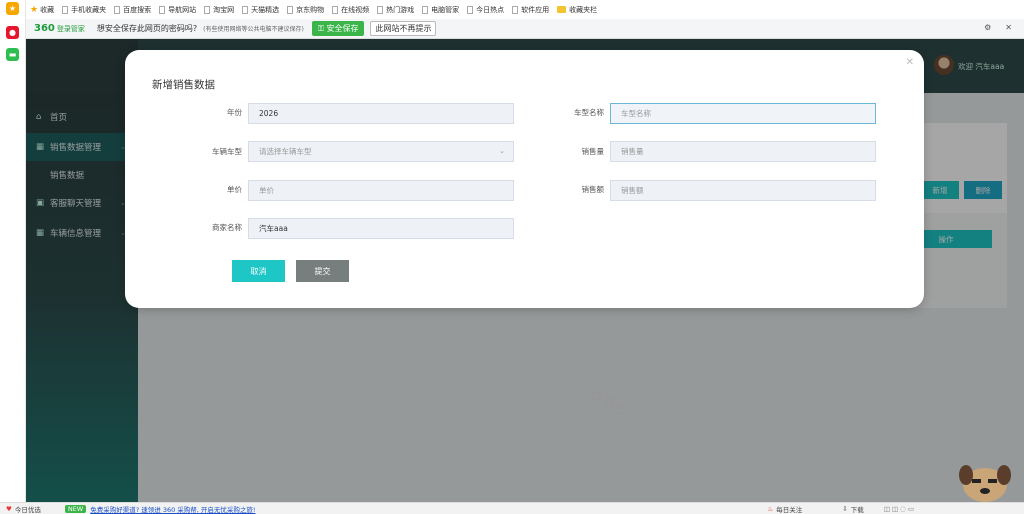  Describe the element at coordinates (789, 509) in the screenshot. I see `daily-attention-link: 每日关注` at that location.